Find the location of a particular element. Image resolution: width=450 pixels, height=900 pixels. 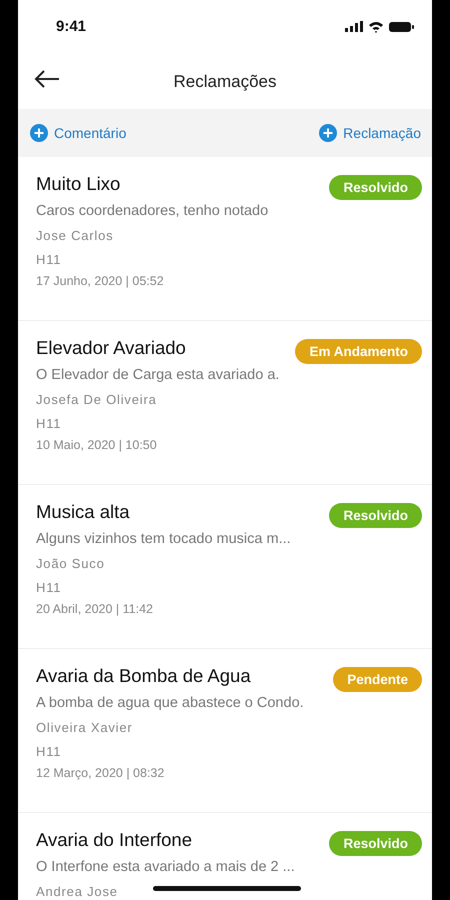

complaint-title: Musica alta is located at coordinates (83, 512).